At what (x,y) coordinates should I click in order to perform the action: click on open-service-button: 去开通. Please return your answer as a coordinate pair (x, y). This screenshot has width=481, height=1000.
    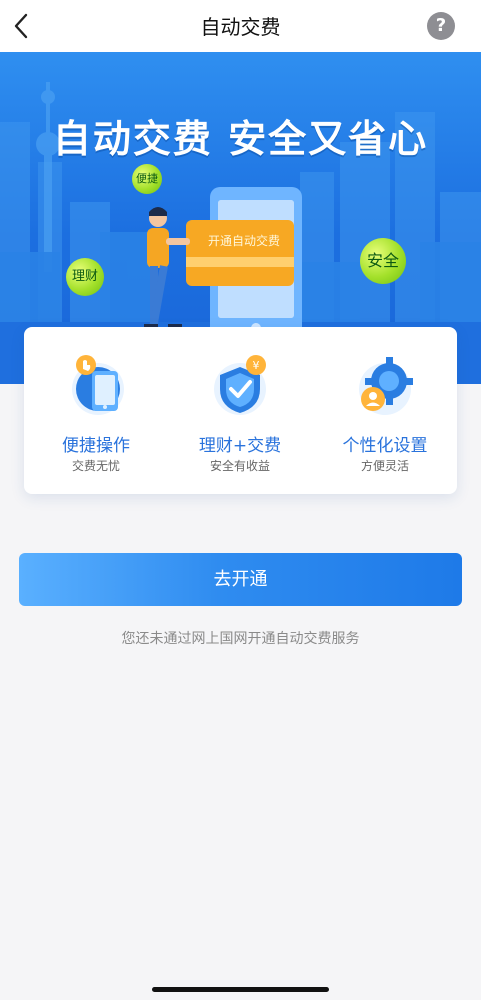
    Looking at the image, I should click on (240, 579).